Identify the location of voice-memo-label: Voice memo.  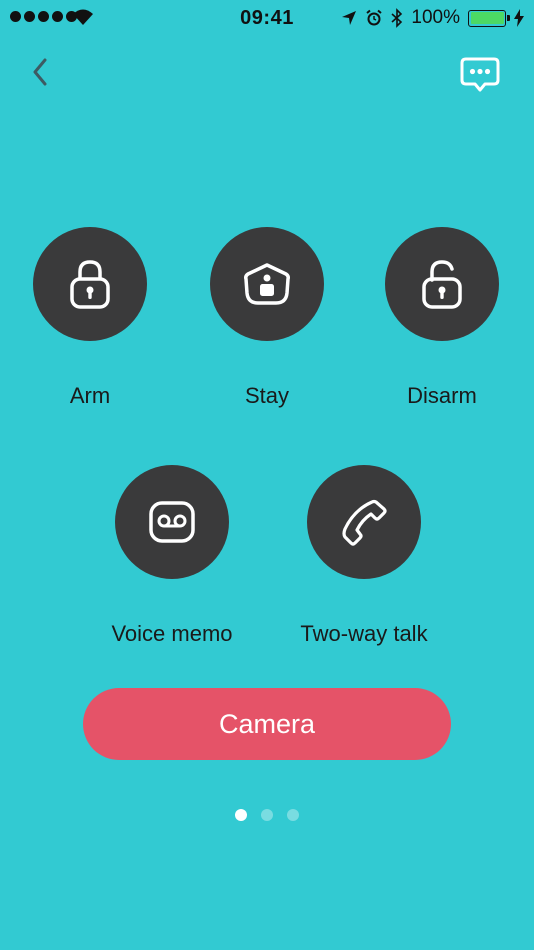
(172, 633).